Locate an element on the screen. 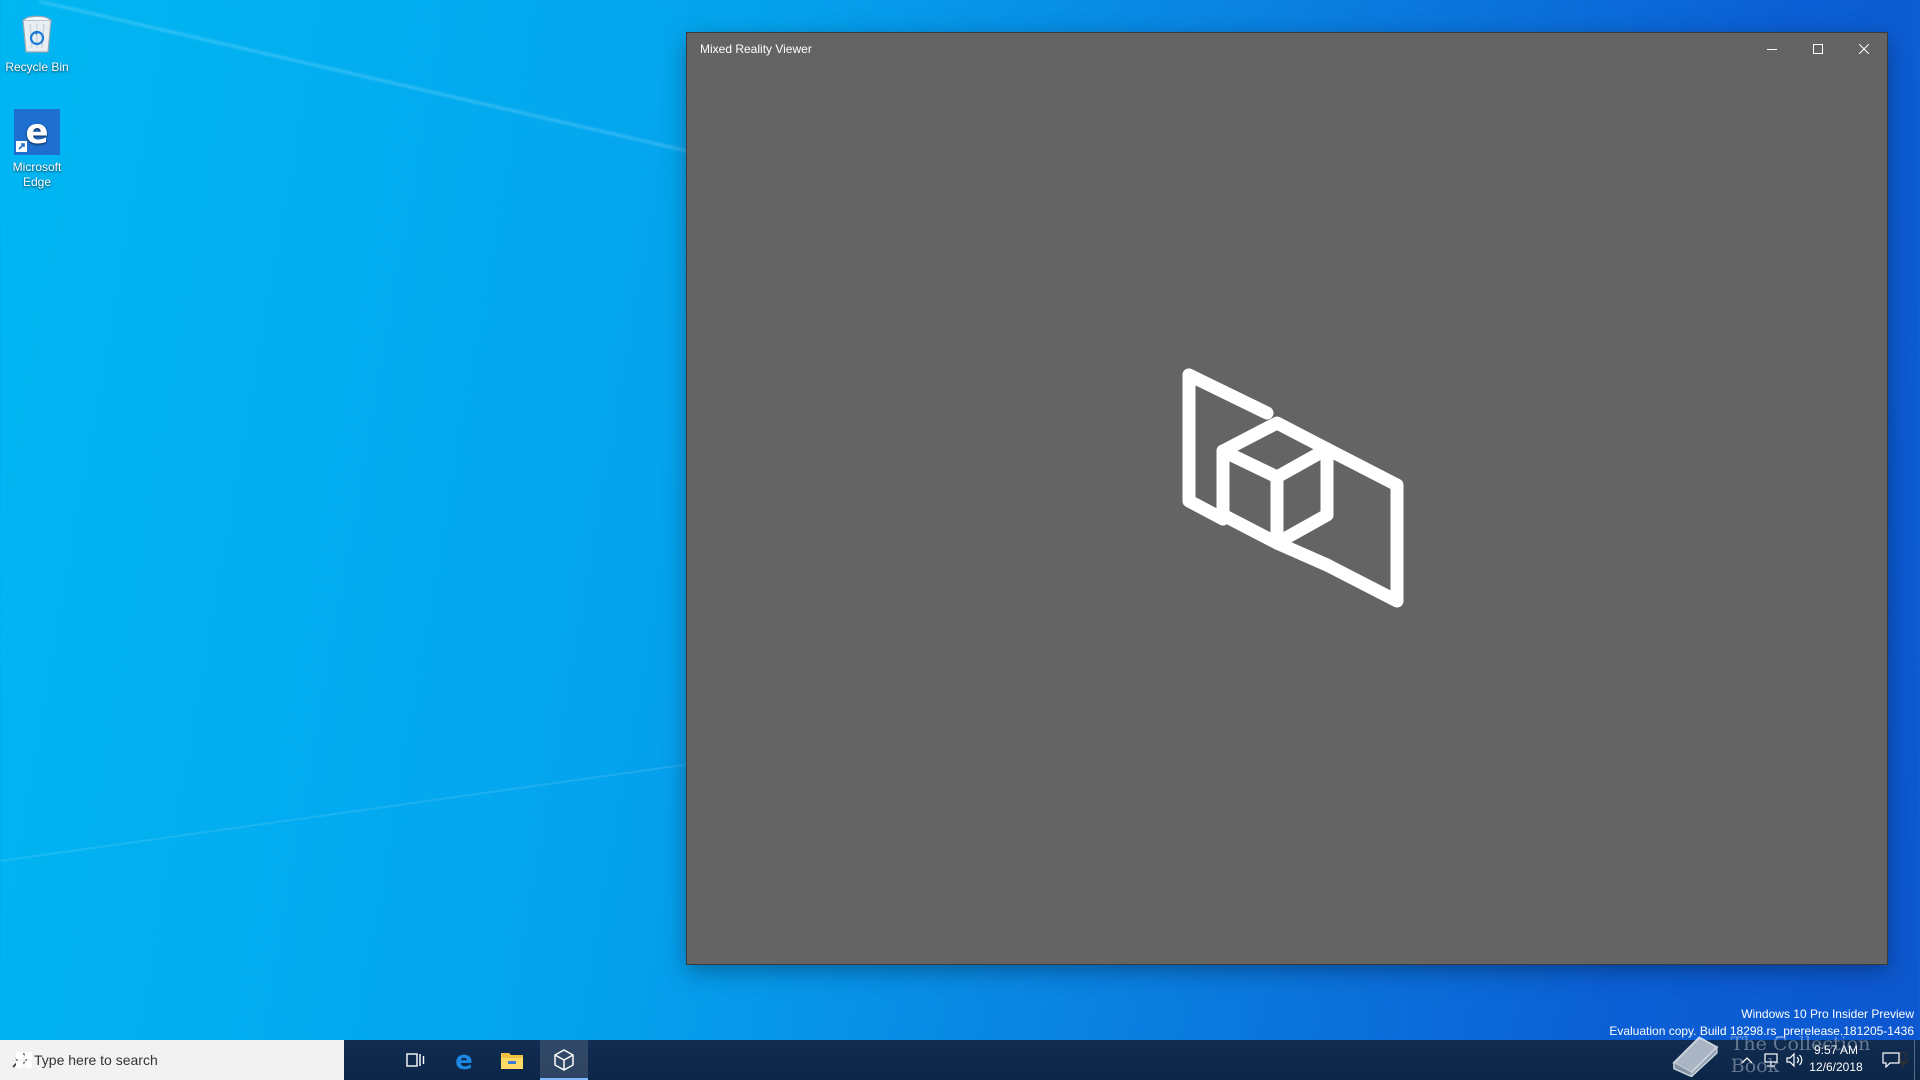 Image resolution: width=1920 pixels, height=1080 pixels. desktop-icon-label: Microsoft Edge is located at coordinates (37, 174).